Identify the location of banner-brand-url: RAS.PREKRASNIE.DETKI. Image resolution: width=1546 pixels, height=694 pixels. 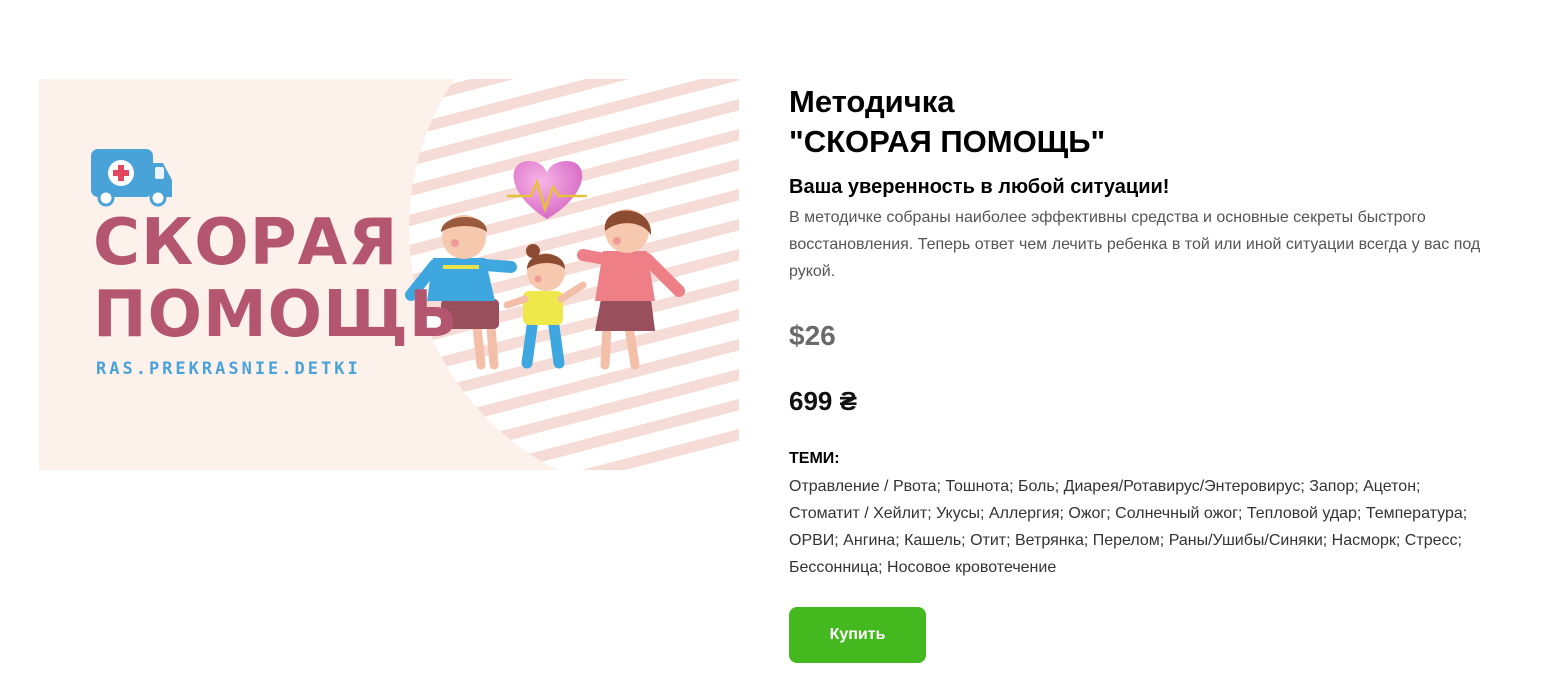
(228, 369).